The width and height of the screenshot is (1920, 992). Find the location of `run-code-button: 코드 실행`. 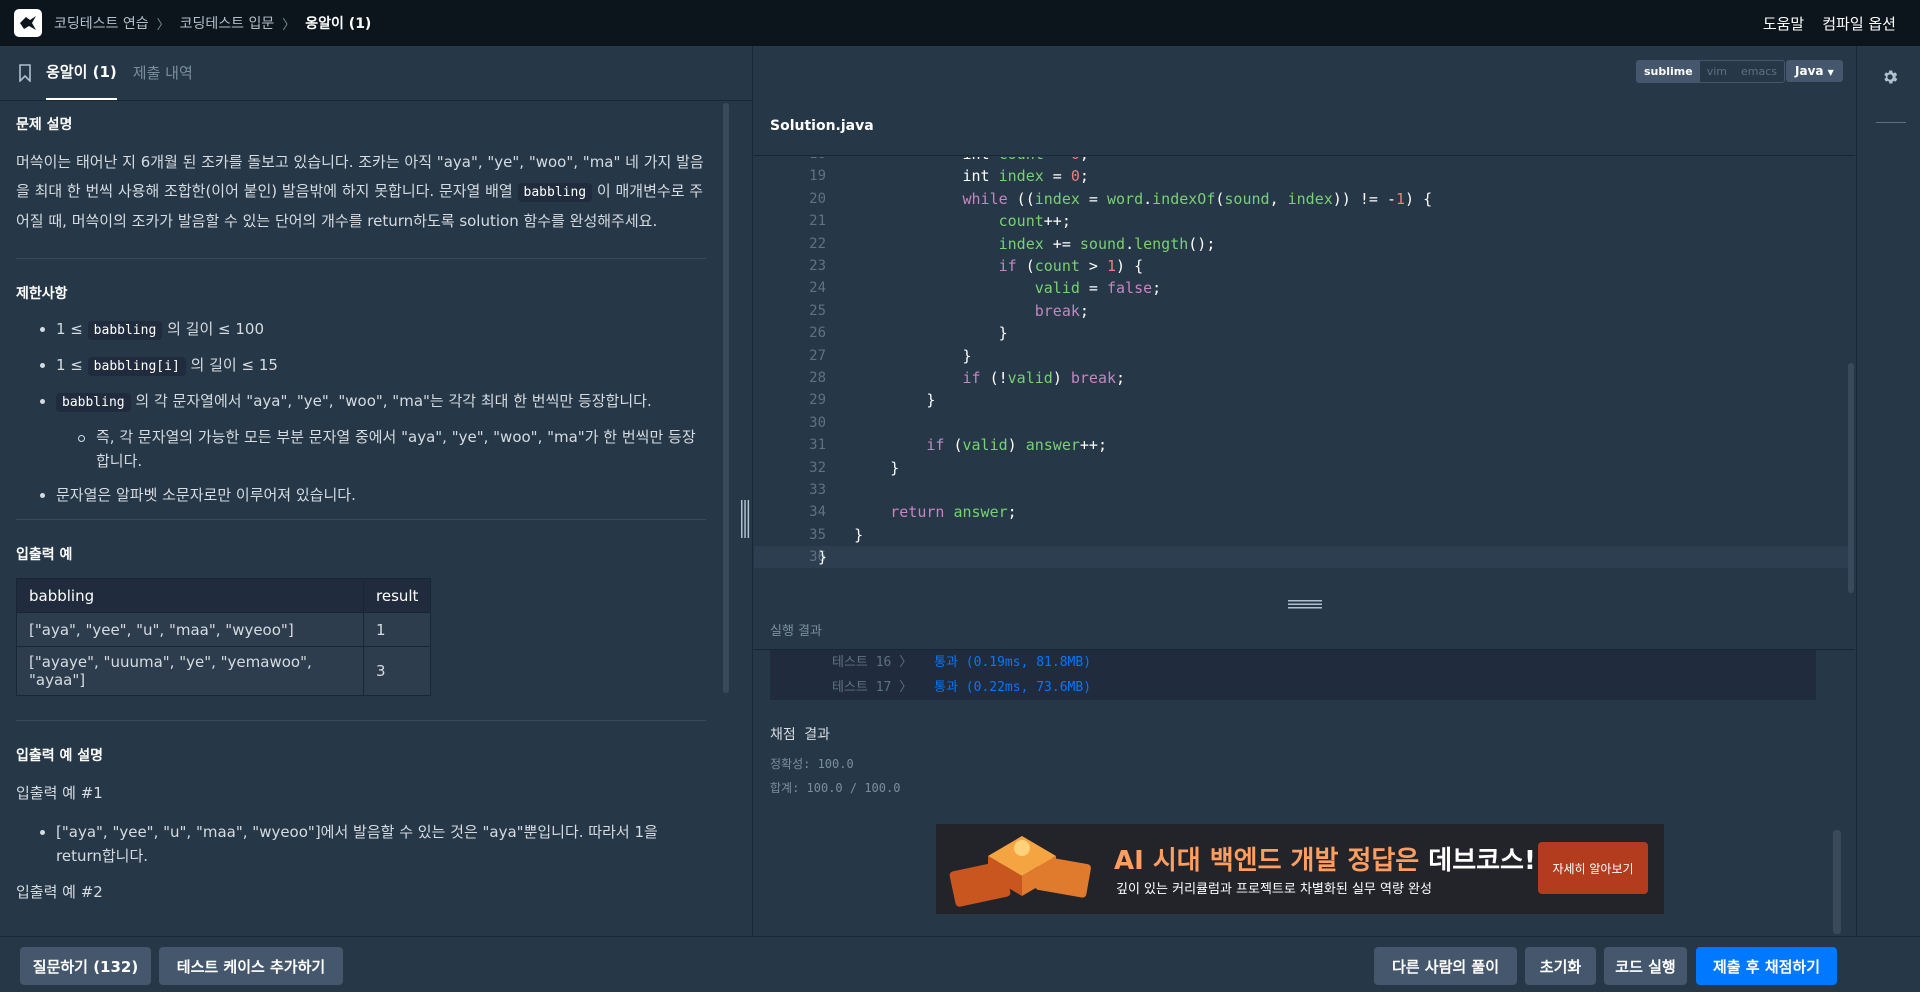

run-code-button: 코드 실행 is located at coordinates (1645, 966).